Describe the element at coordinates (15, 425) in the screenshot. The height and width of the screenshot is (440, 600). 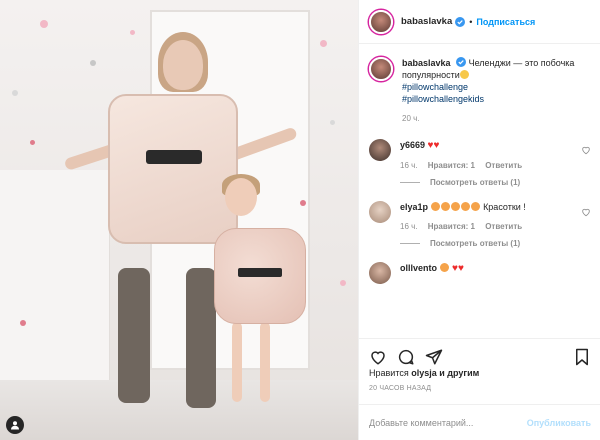
I see `tagged-user-icon` at that location.